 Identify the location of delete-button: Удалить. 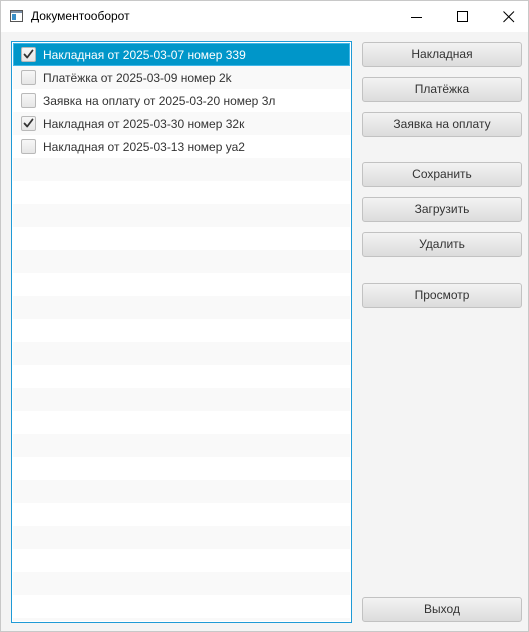
(442, 244).